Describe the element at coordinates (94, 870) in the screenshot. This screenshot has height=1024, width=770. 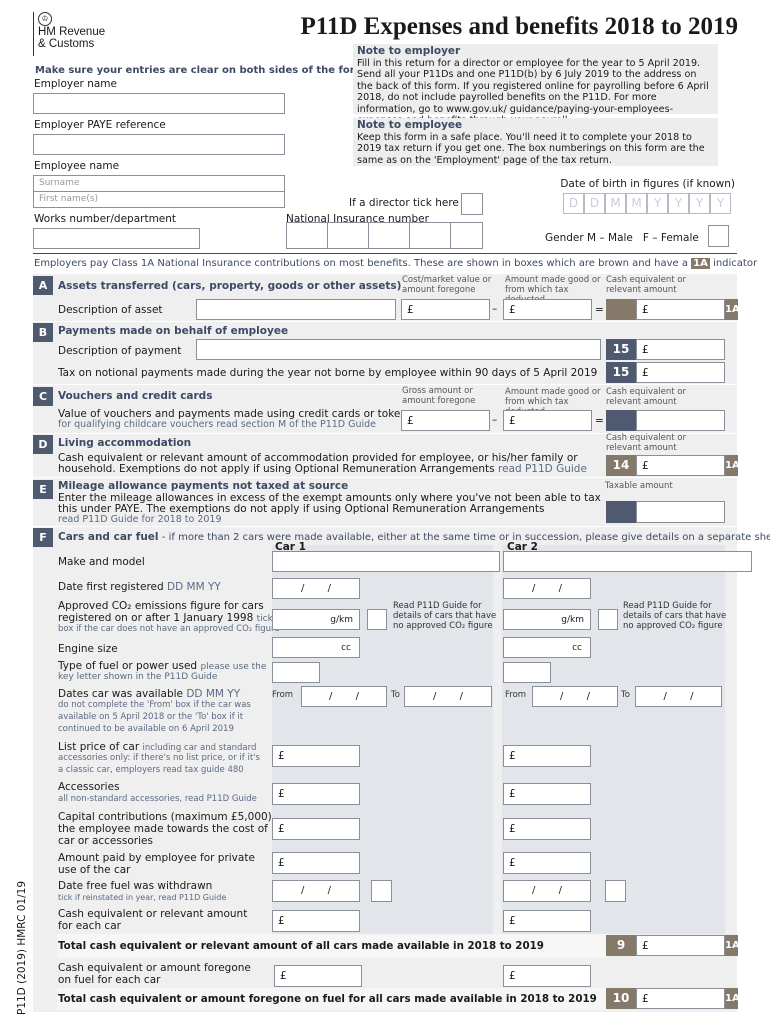
I see `private-use-label: use of the car` at that location.